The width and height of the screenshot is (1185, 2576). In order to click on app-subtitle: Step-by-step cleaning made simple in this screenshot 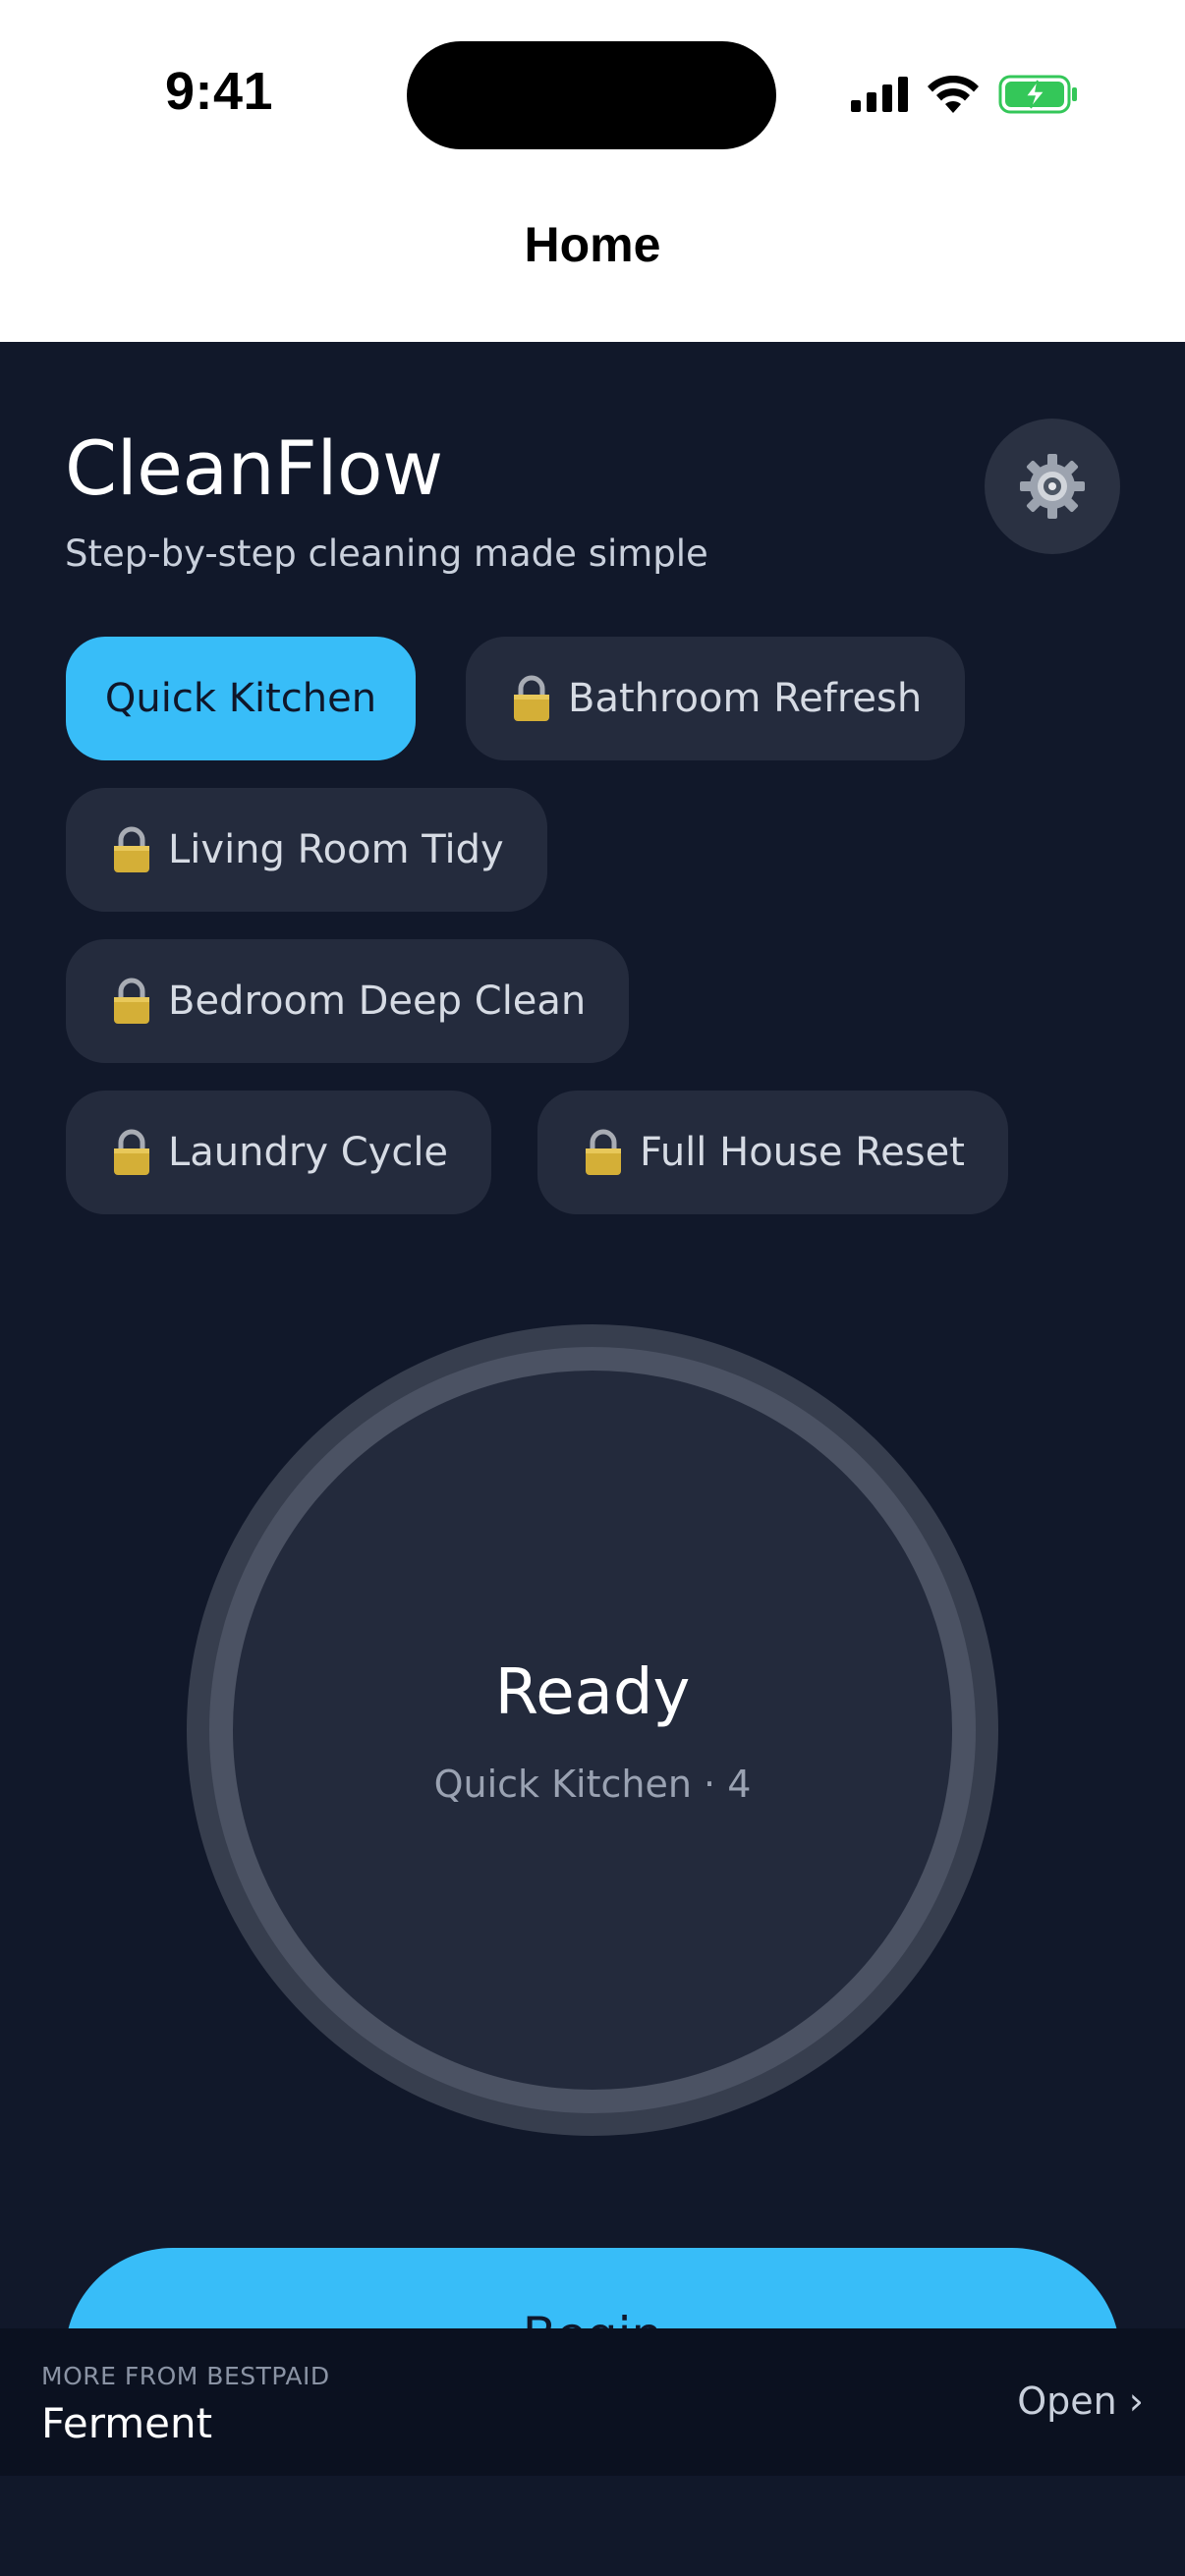, I will do `click(386, 553)`.